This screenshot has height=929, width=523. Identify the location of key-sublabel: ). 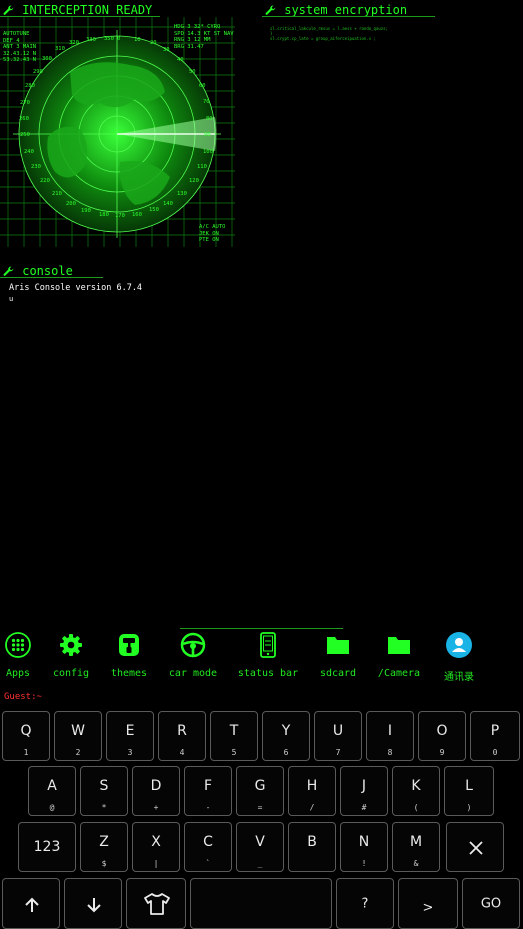
(469, 807).